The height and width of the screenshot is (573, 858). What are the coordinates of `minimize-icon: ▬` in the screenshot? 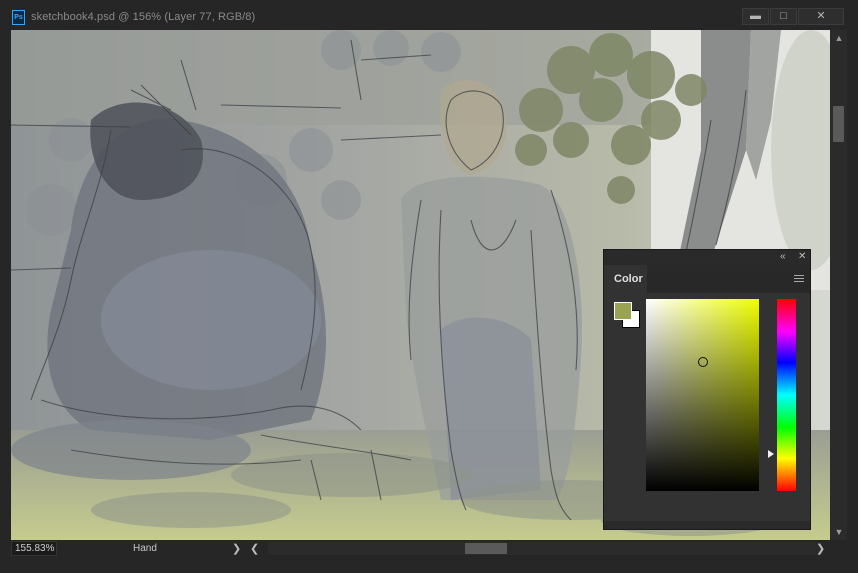 It's located at (755, 16).